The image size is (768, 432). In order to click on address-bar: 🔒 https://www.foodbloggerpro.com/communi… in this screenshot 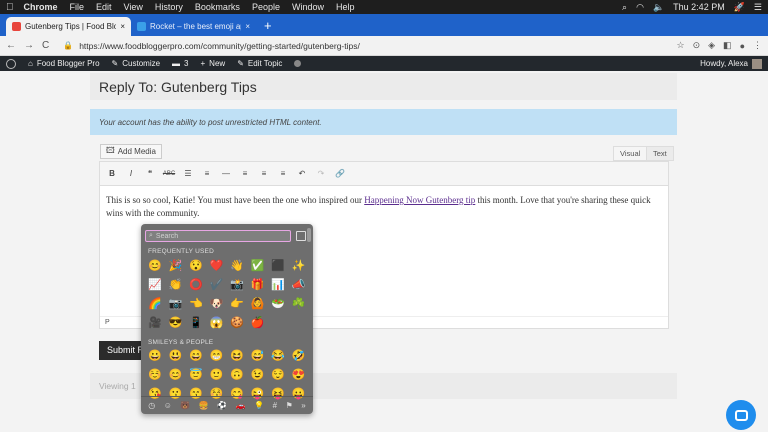, I will do `click(362, 45)`.